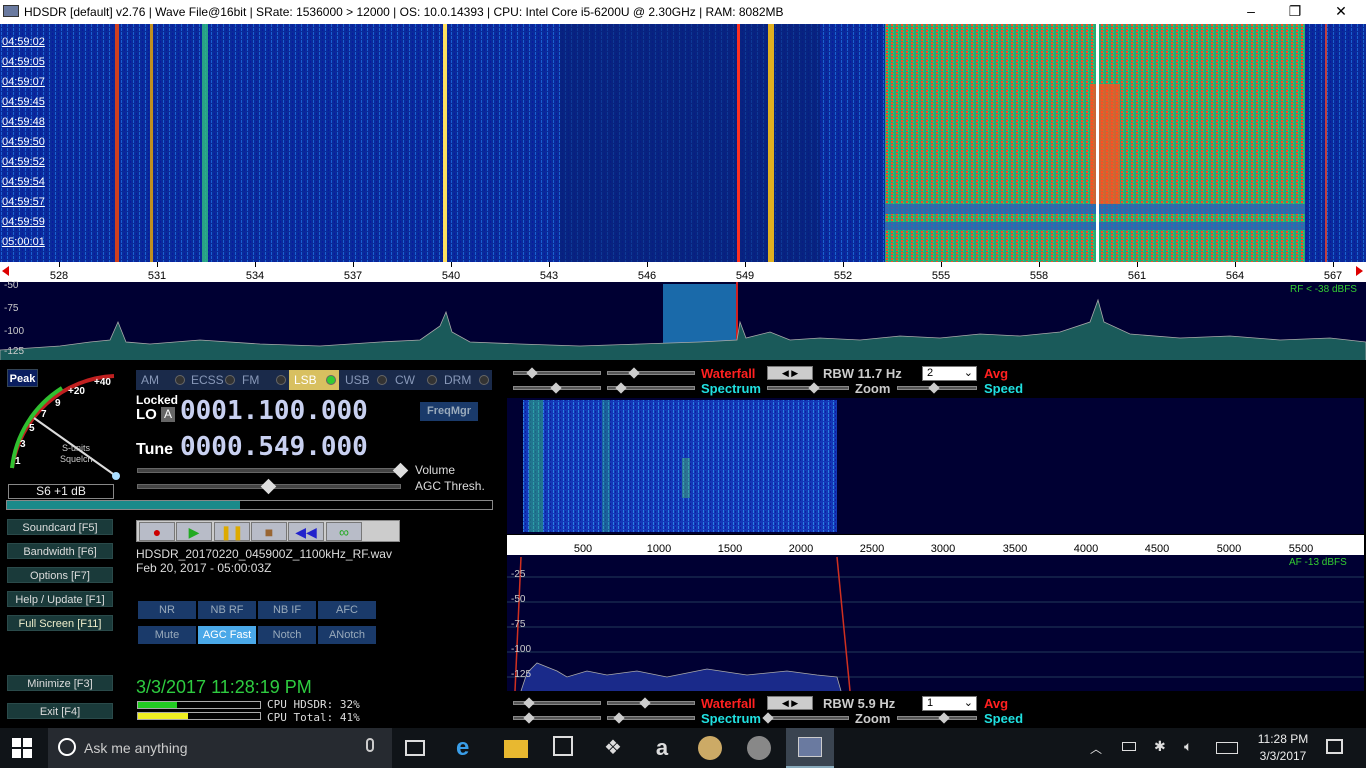  Describe the element at coordinates (647, 276) in the screenshot. I see `freq-tick: 546` at that location.